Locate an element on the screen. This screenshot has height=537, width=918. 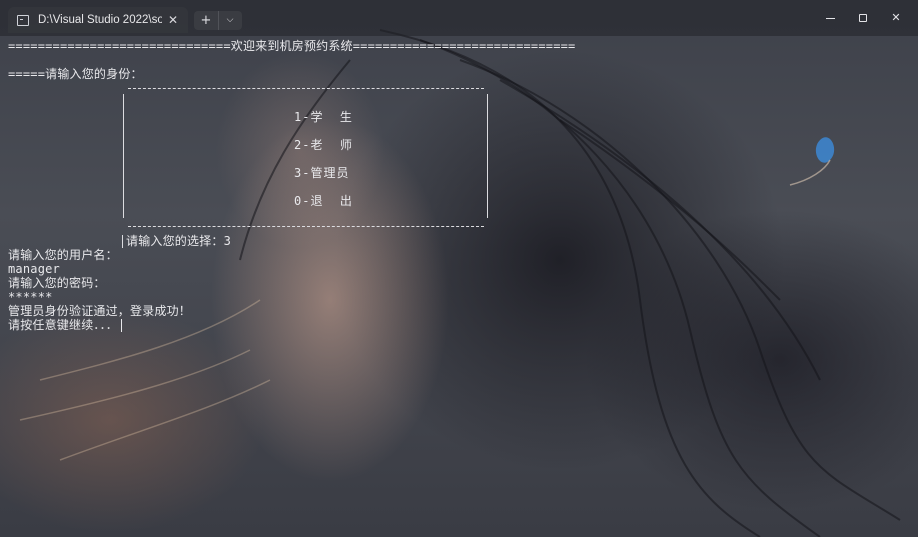
password-value: ****** is located at coordinates (30, 297).